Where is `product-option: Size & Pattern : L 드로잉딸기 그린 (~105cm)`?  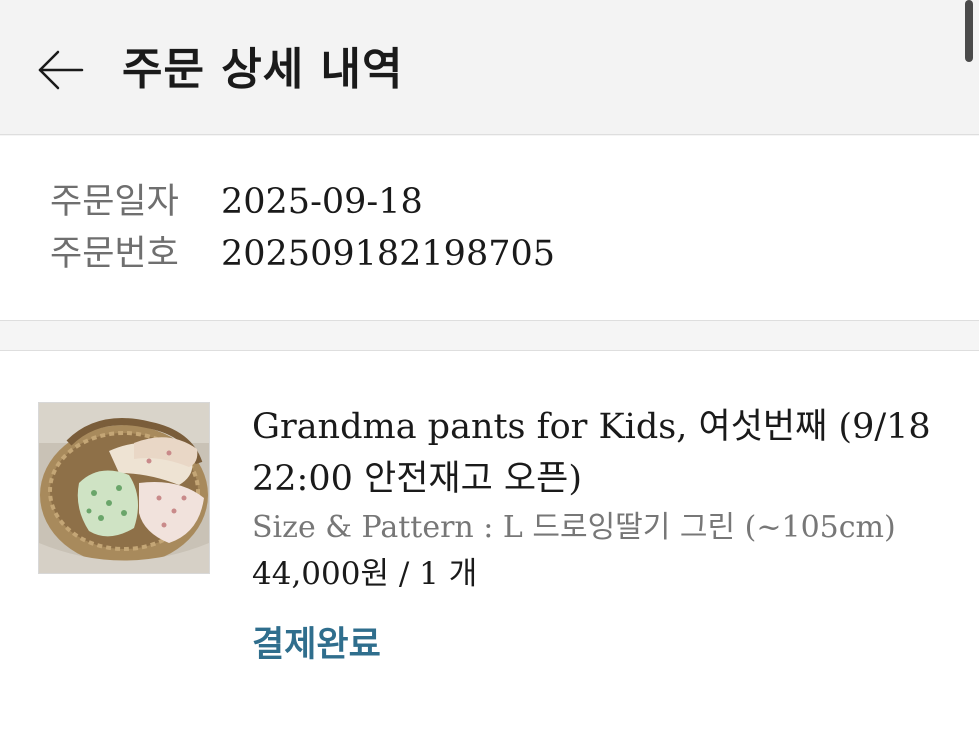
product-option: Size & Pattern : L 드로잉딸기 그린 (~105cm) is located at coordinates (574, 527).